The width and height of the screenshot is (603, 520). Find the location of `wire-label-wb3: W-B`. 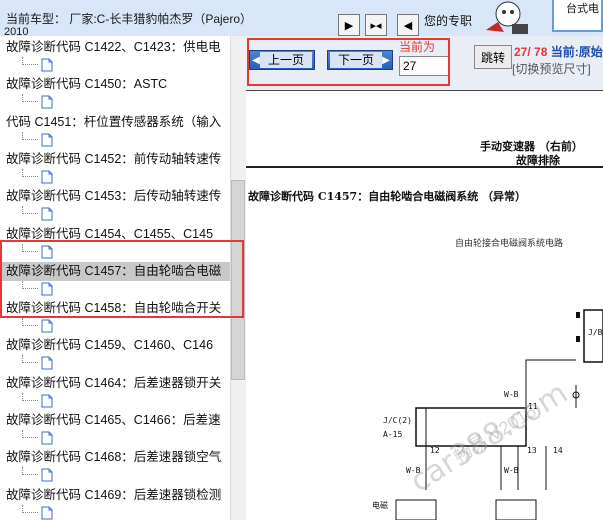

wire-label-wb3: W-B is located at coordinates (511, 470).